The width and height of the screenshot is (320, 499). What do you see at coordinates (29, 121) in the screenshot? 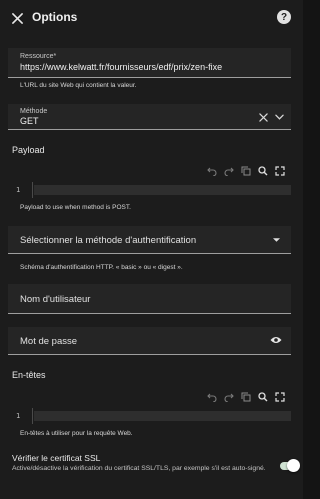
I see `method-value: GET` at bounding box center [29, 121].